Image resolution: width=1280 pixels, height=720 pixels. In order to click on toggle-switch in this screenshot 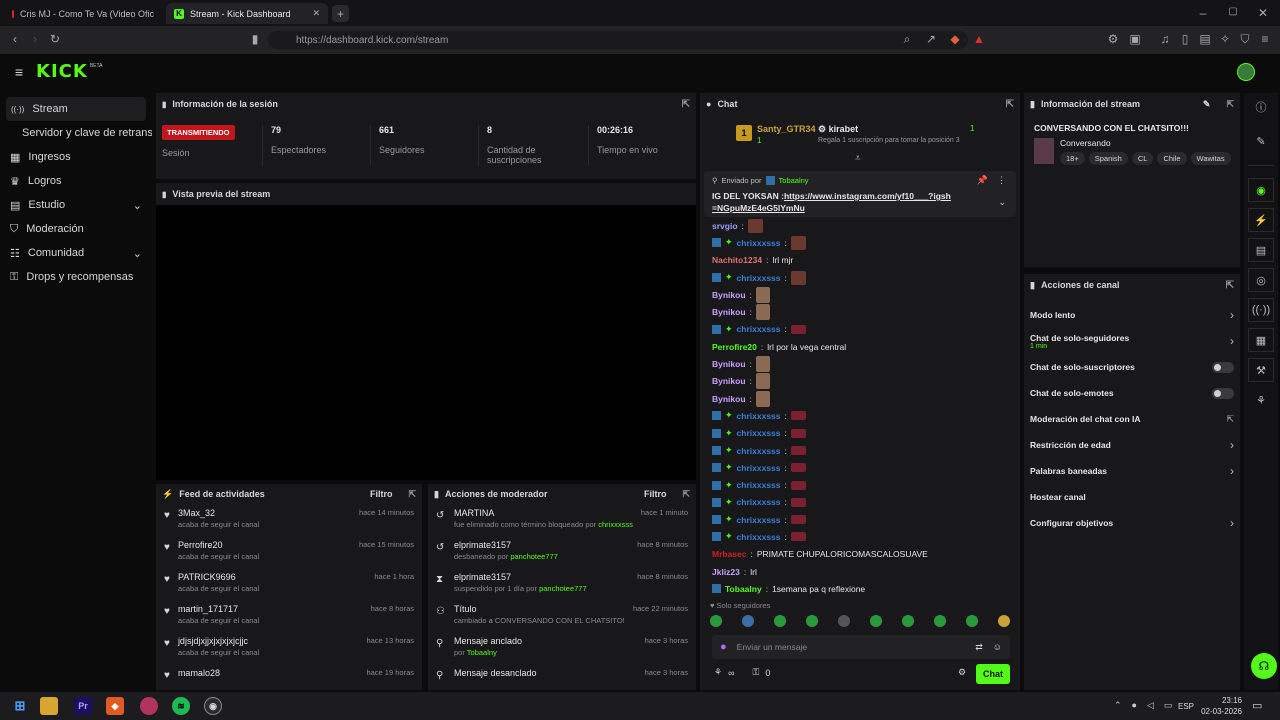, I will do `click(1223, 393)`.